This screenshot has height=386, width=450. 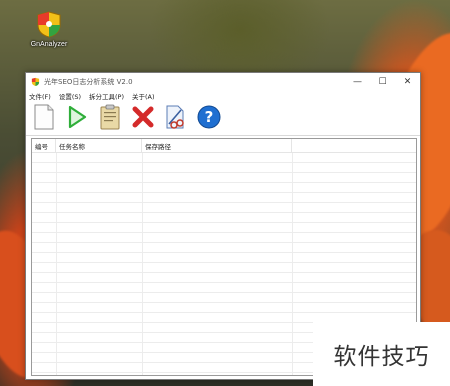 I want to click on new-file-icon, so click(x=44, y=119).